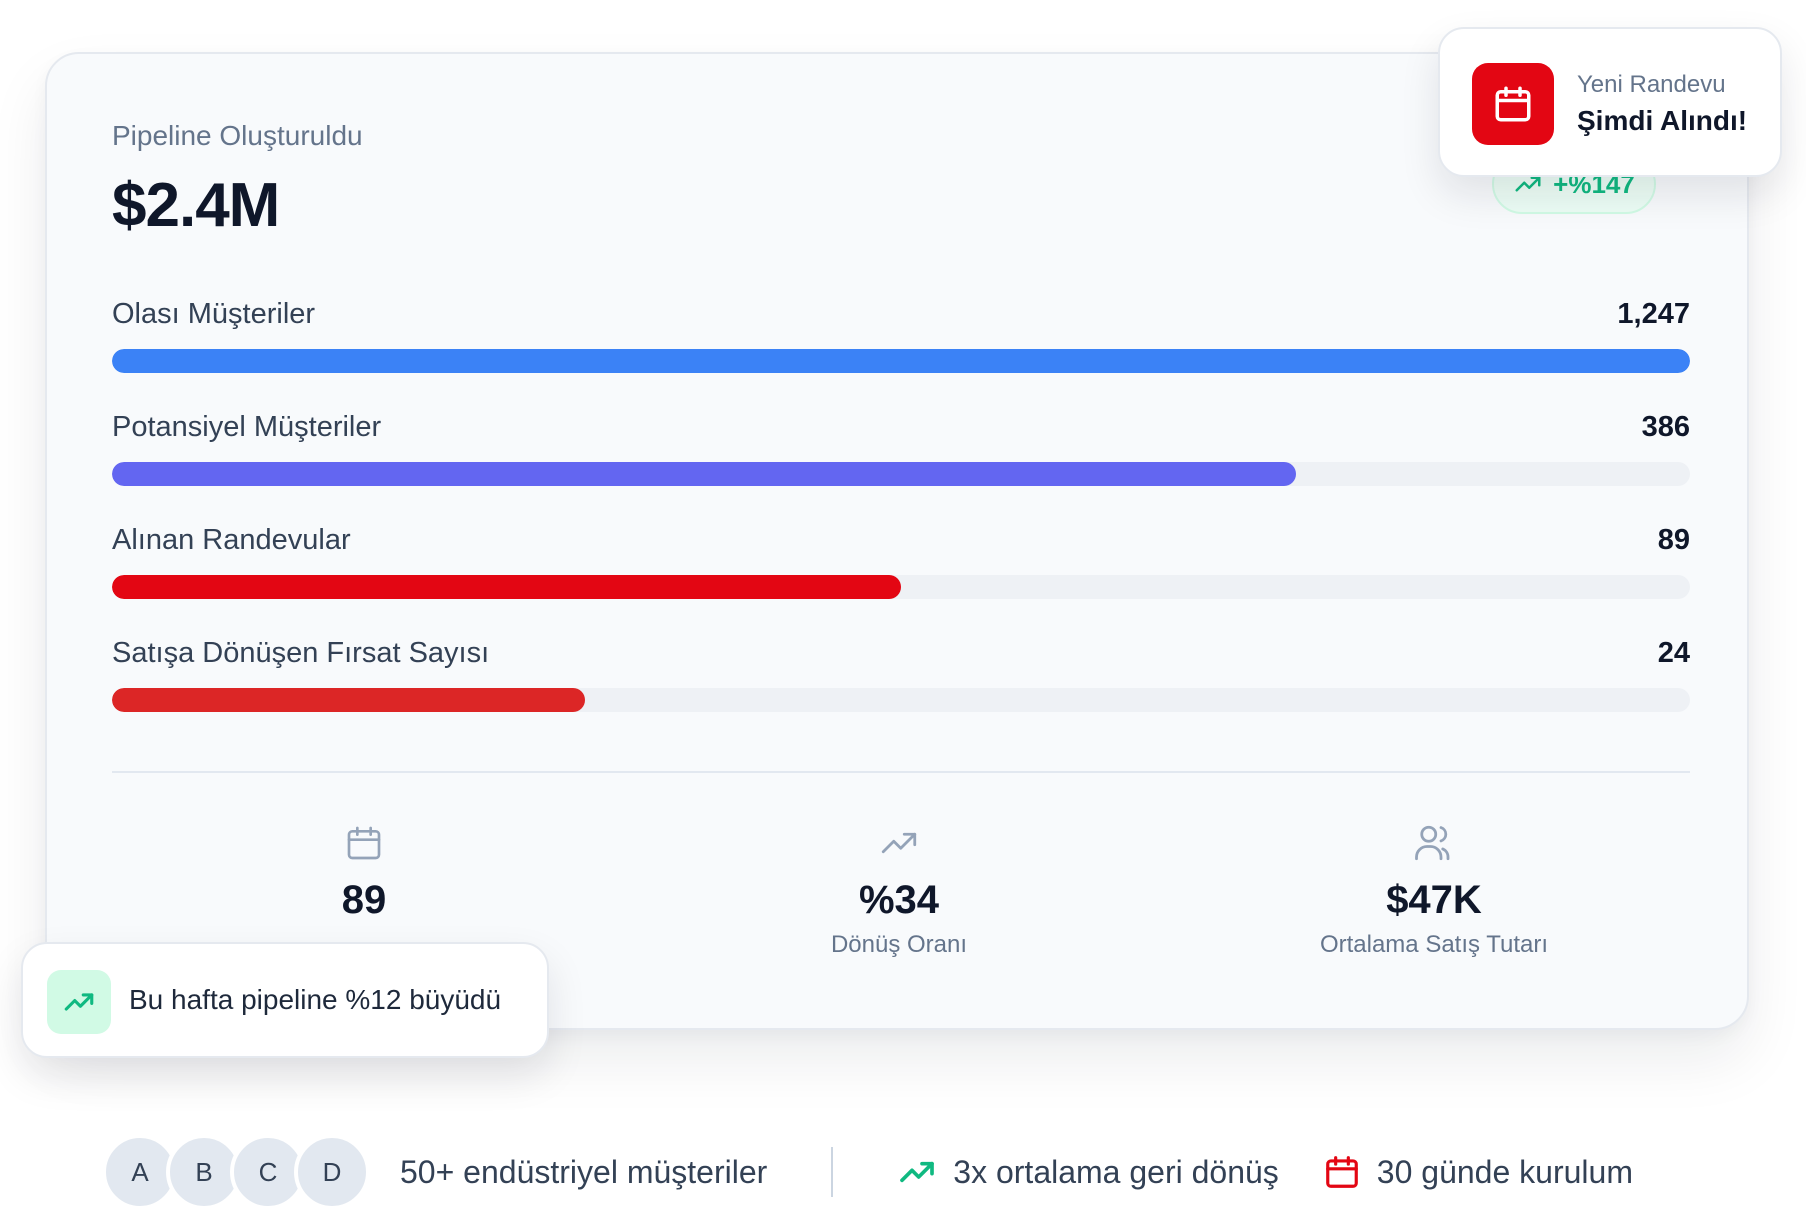  Describe the element at coordinates (1651, 84) in the screenshot. I see `notification-title: Yeni Randevu` at that location.